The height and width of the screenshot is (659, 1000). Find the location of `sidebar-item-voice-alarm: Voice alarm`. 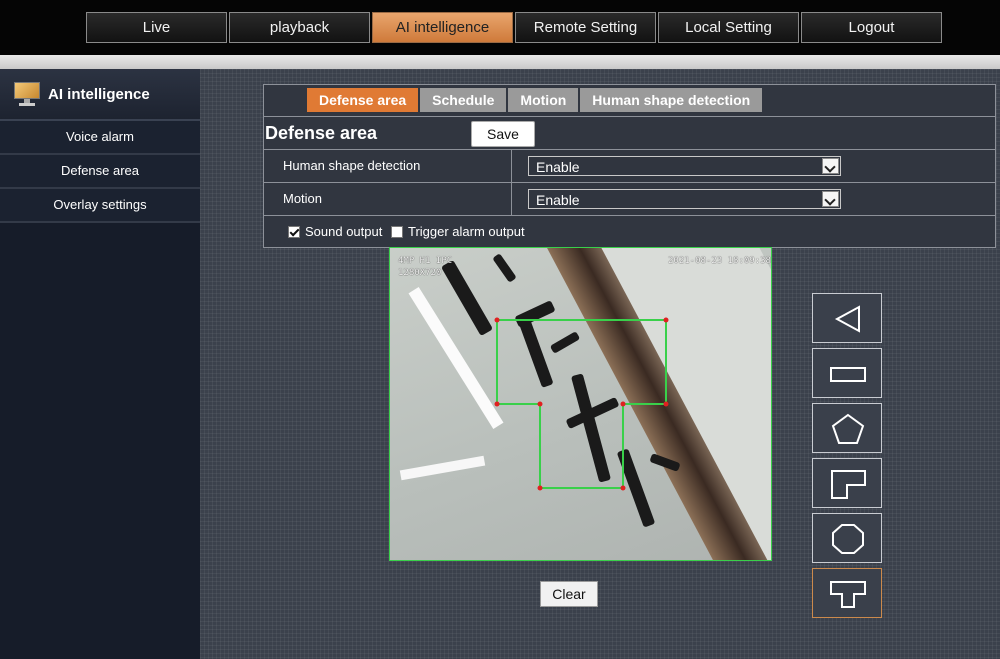

sidebar-item-voice-alarm: Voice alarm is located at coordinates (100, 138).